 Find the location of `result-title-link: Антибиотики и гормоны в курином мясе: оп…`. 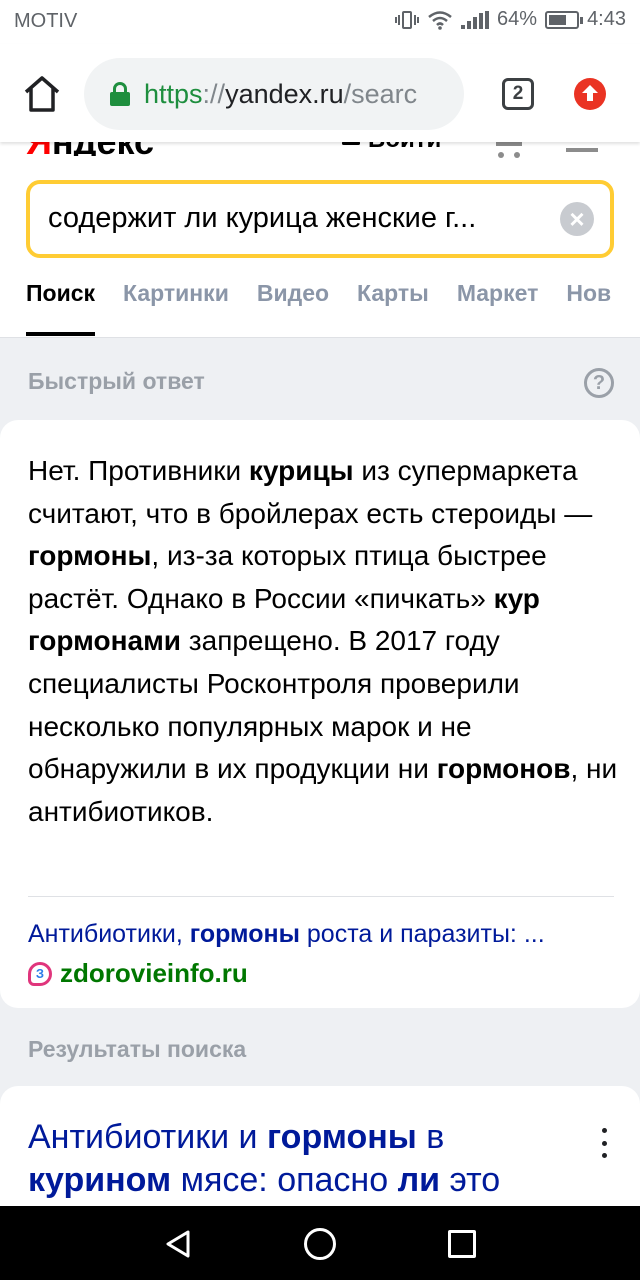

result-title-link: Антибиотики и гормоны в курином мясе: оп… is located at coordinates (298, 1159).